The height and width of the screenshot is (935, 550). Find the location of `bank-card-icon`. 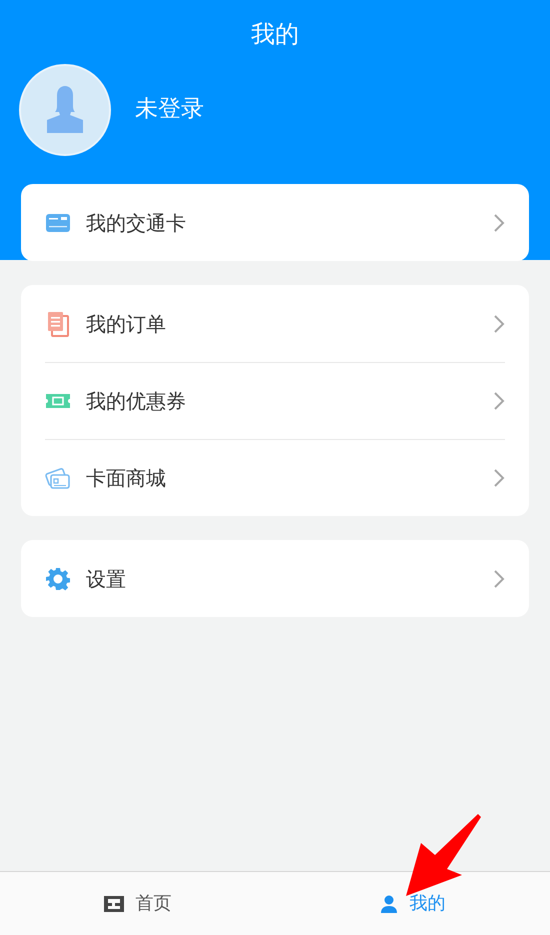

bank-card-icon is located at coordinates (58, 223).